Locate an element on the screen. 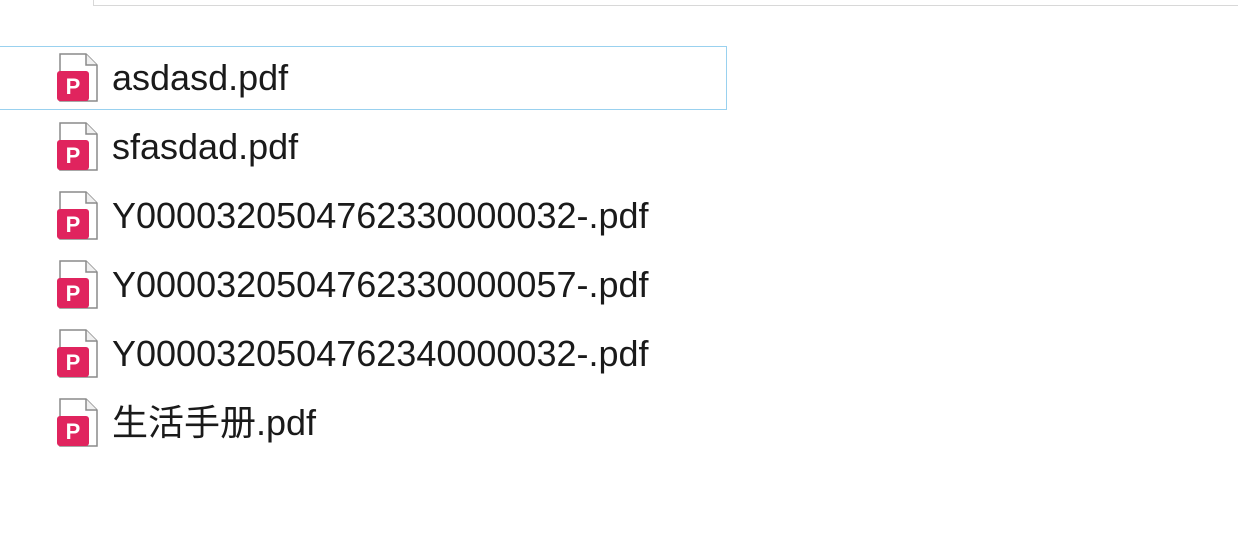 This screenshot has width=1238, height=552. file-item: P Y0000320504762340000032-.pdf is located at coordinates (619, 356).